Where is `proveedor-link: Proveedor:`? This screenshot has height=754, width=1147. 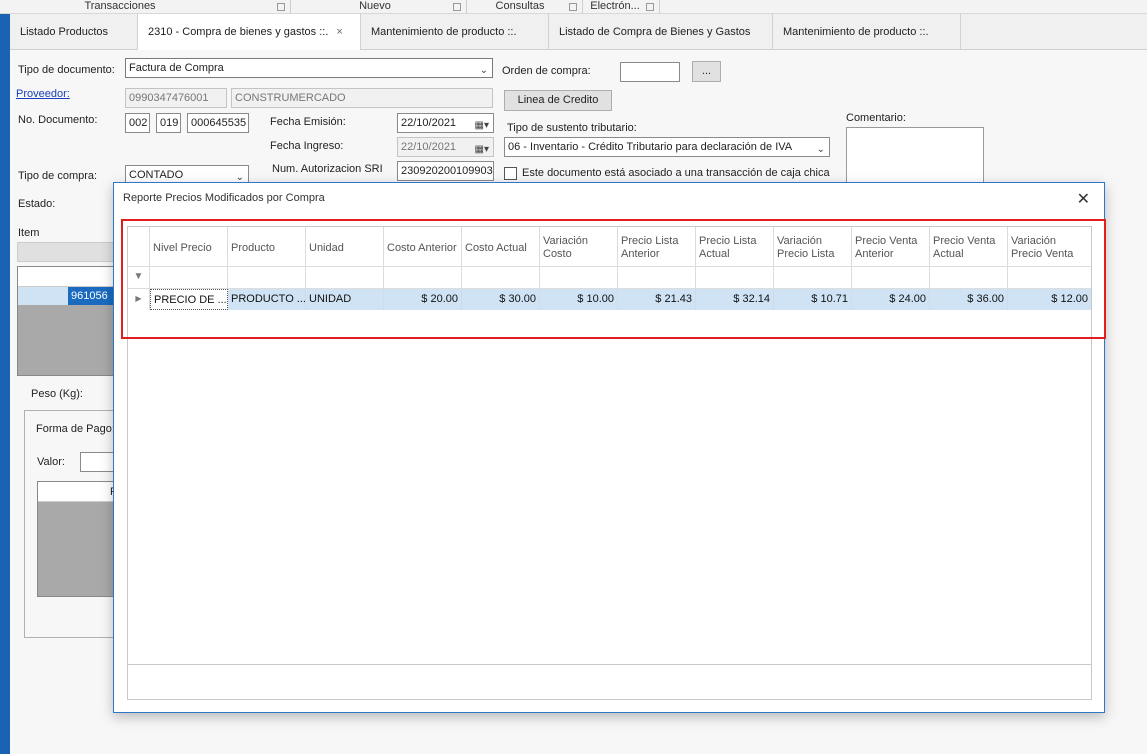 proveedor-link: Proveedor: is located at coordinates (43, 94).